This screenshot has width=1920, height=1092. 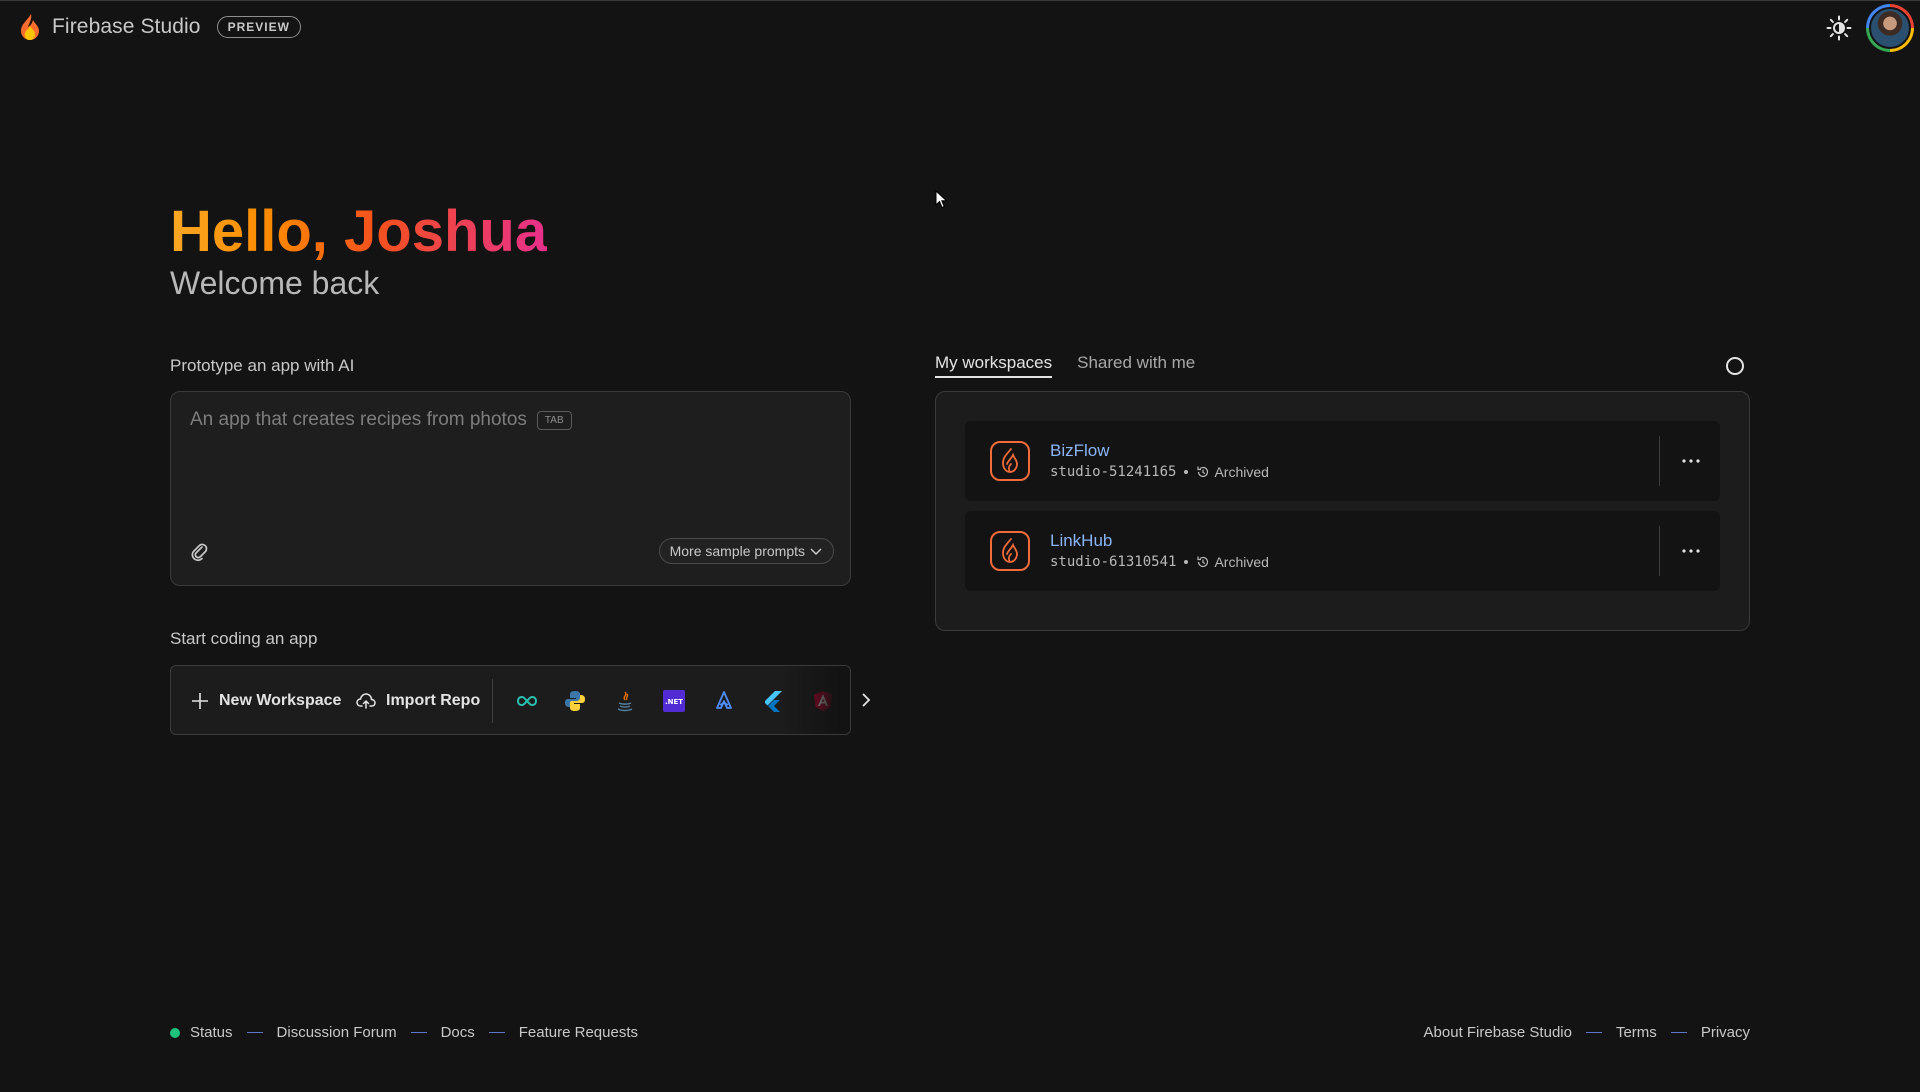 What do you see at coordinates (280, 700) in the screenshot?
I see `new-workspace-label: New Workspace` at bounding box center [280, 700].